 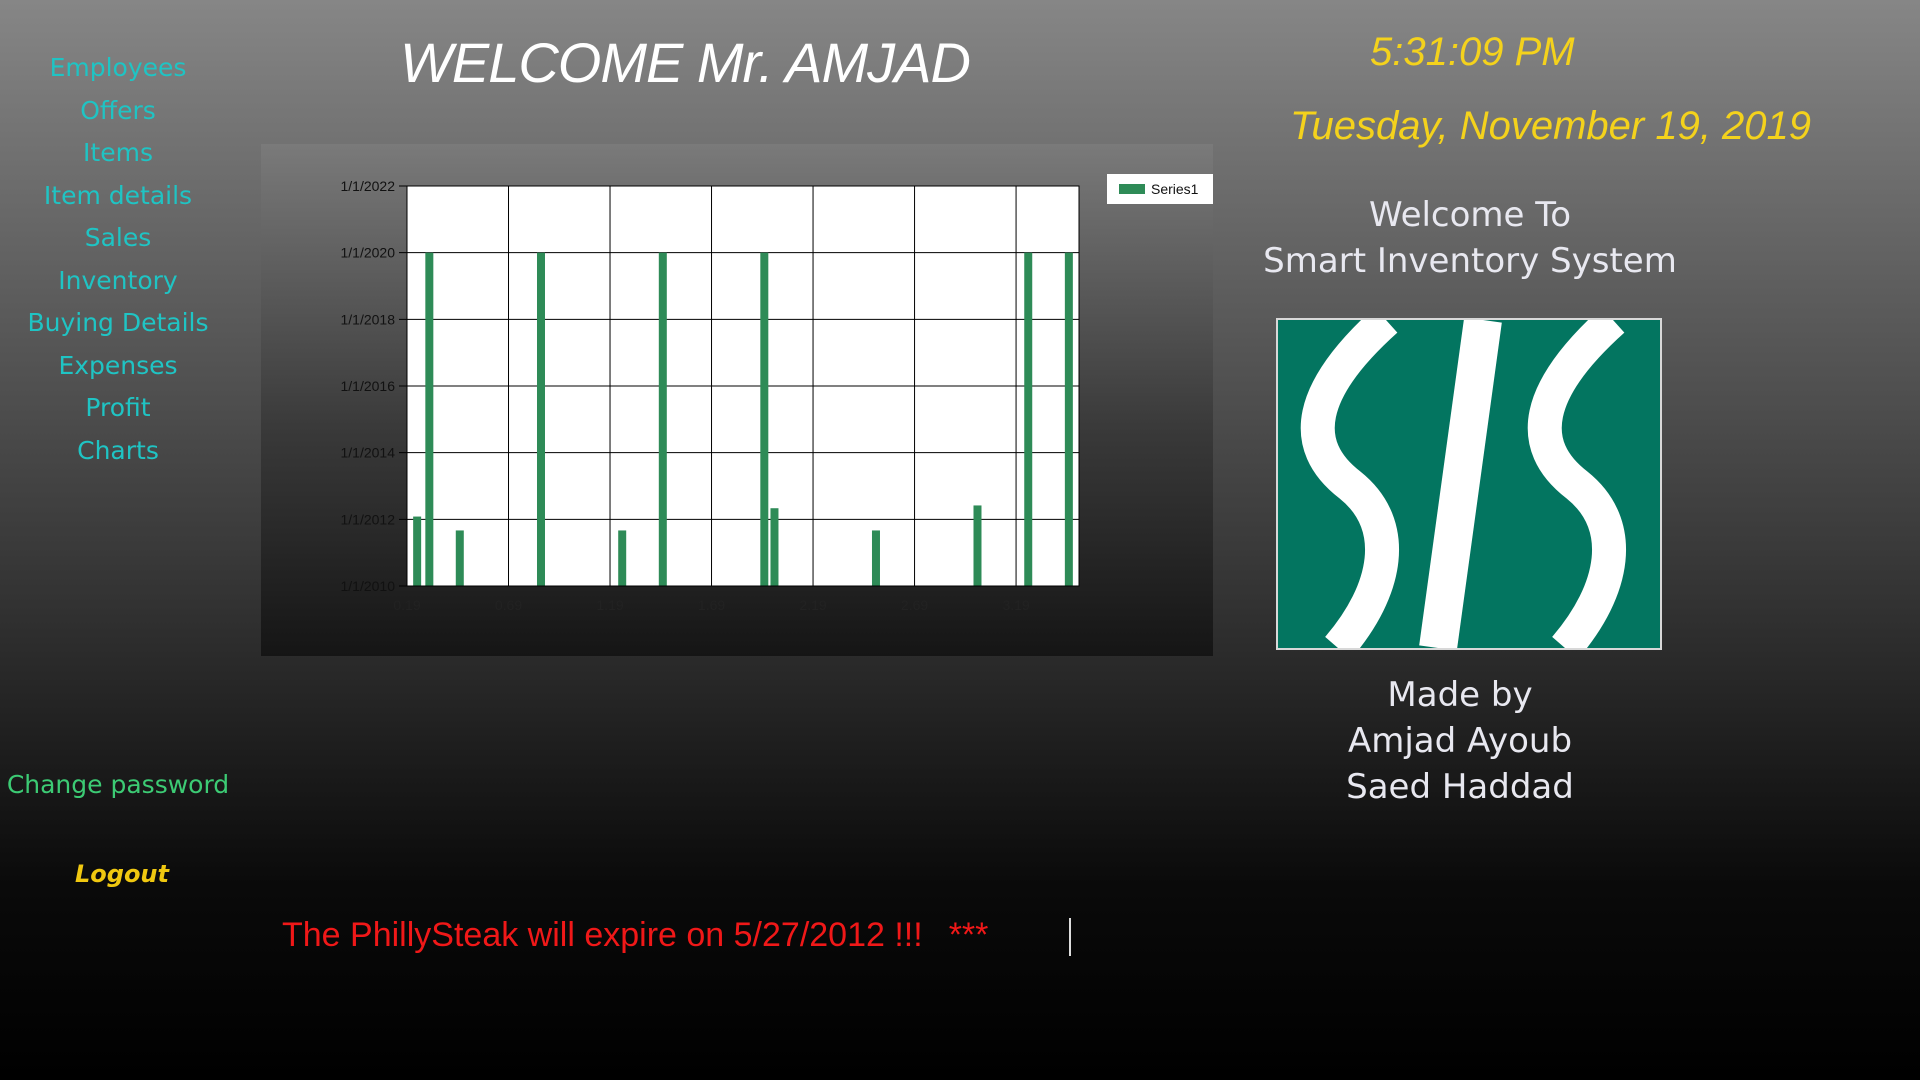 I want to click on x-tick-label: 2.19, so click(x=812, y=605).